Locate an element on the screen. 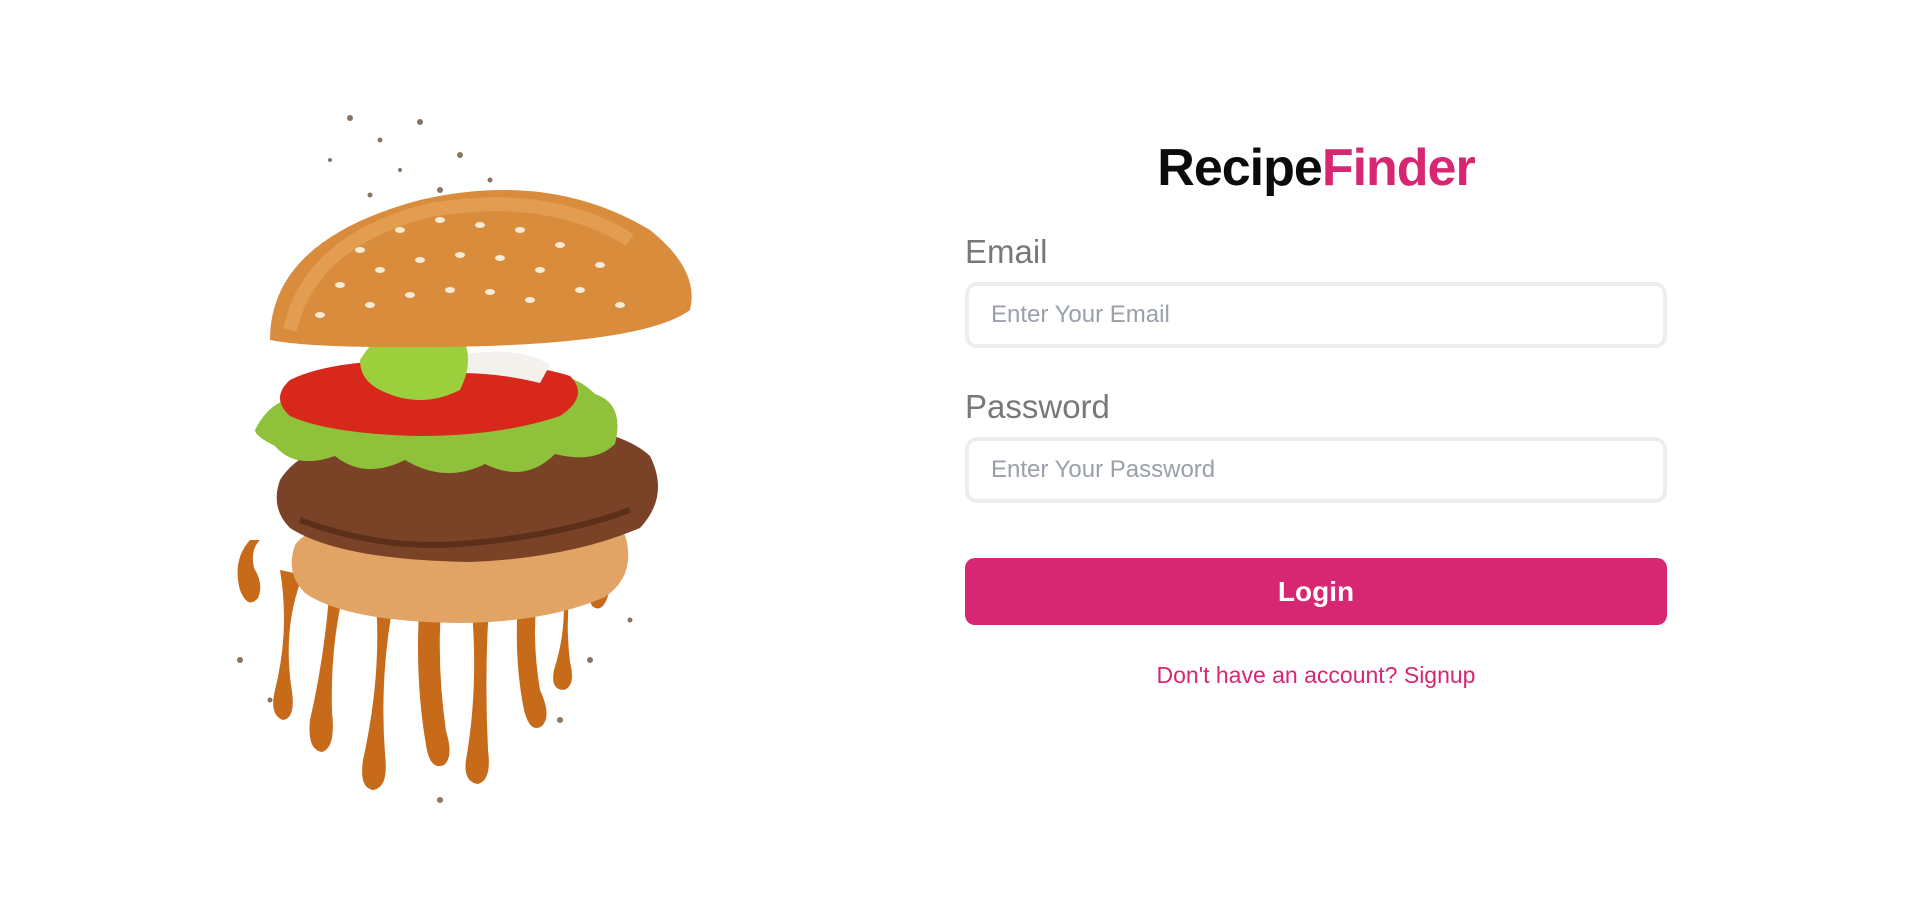 This screenshot has width=1920, height=922. signup-link: Don't have an account? Signup is located at coordinates (1316, 675).